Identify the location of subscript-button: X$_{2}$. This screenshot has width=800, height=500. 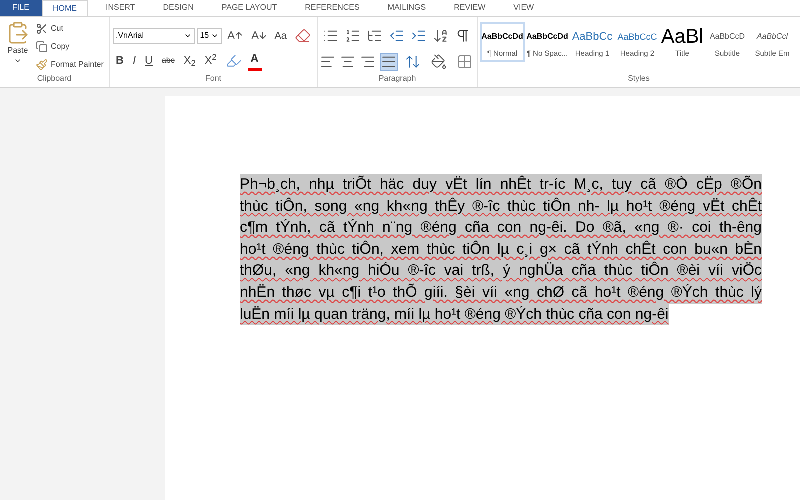
(189, 61).